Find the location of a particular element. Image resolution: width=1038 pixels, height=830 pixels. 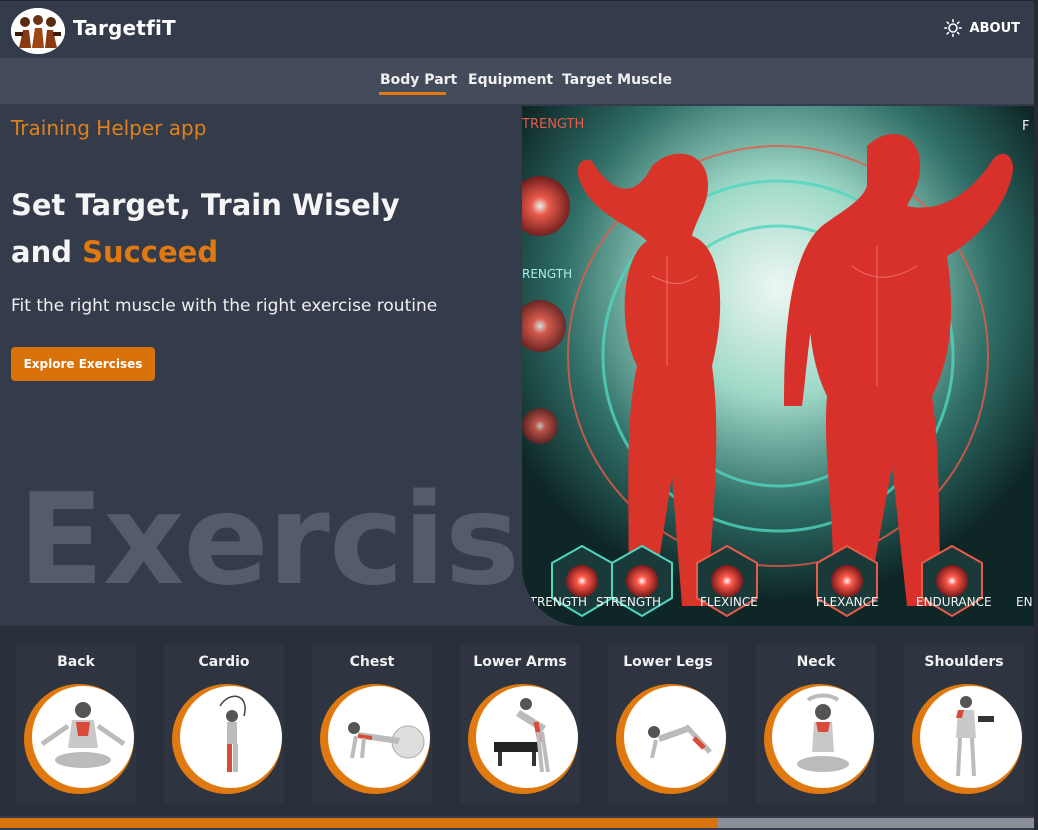

lower-legs-exercise-icon is located at coordinates (675, 737).